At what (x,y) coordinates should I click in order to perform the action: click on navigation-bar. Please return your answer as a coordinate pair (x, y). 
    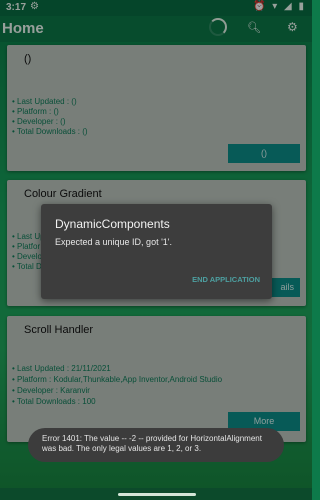
    Looking at the image, I should click on (156, 494).